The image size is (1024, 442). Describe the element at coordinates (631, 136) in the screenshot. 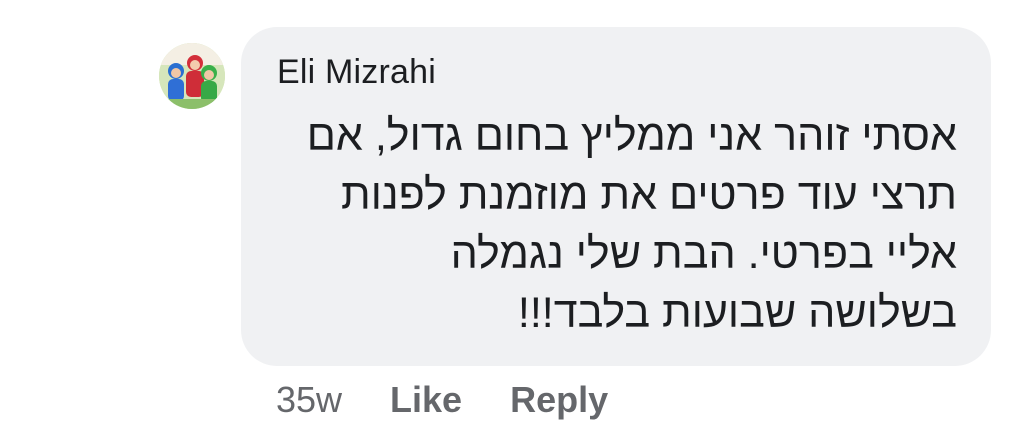

I see `comment-text-line: אסתי זוהר אני ממליץ בחום גדול, אם` at that location.